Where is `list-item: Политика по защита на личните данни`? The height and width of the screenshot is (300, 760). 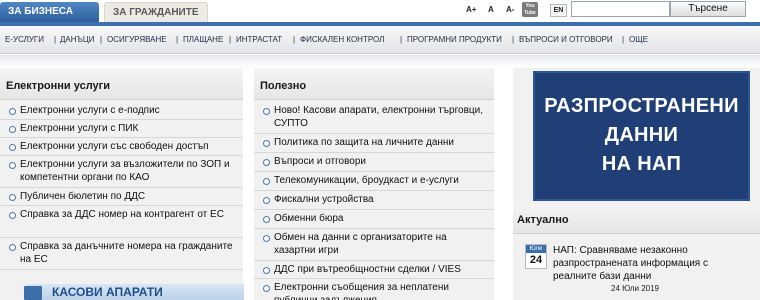 list-item: Политика по защита на личните данни is located at coordinates (374, 143).